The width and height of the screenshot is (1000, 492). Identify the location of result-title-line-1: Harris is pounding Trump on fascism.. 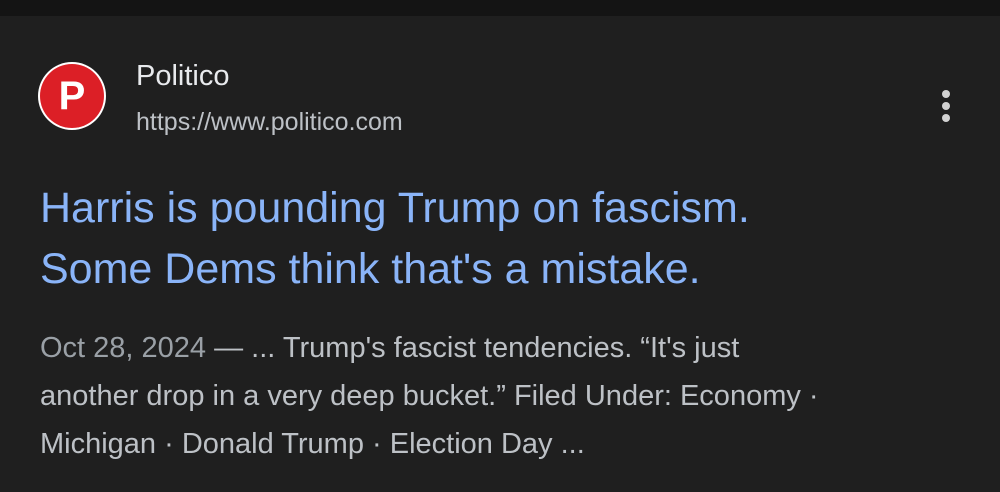
(395, 208).